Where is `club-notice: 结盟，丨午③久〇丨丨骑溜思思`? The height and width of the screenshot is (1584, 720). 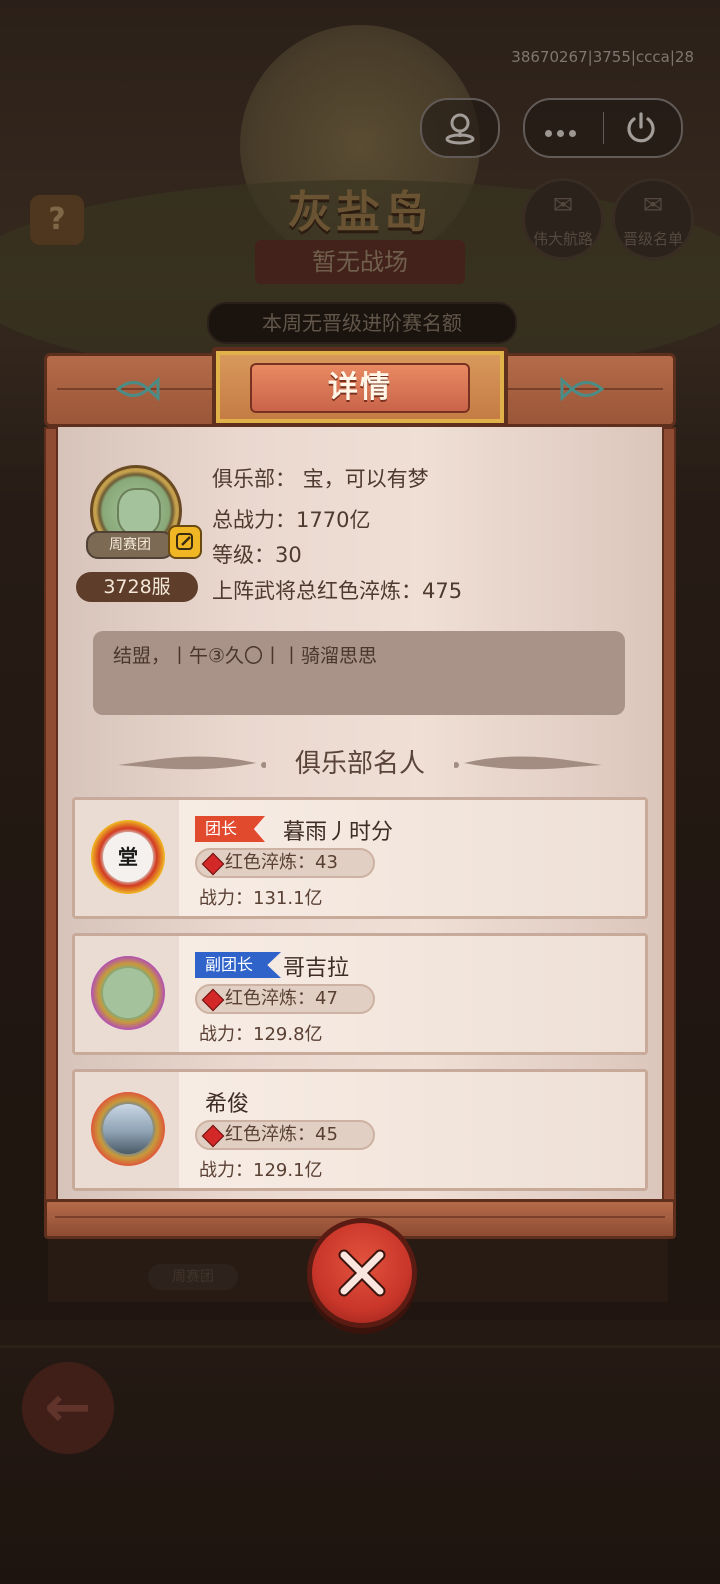 club-notice: 结盟，丨午③久〇丨丨骑溜思思 is located at coordinates (359, 673).